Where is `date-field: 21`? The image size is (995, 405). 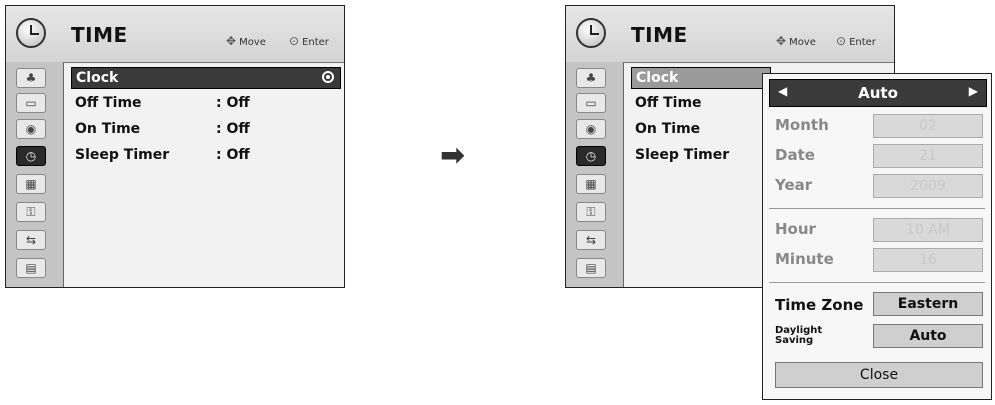
date-field: 21 is located at coordinates (928, 156).